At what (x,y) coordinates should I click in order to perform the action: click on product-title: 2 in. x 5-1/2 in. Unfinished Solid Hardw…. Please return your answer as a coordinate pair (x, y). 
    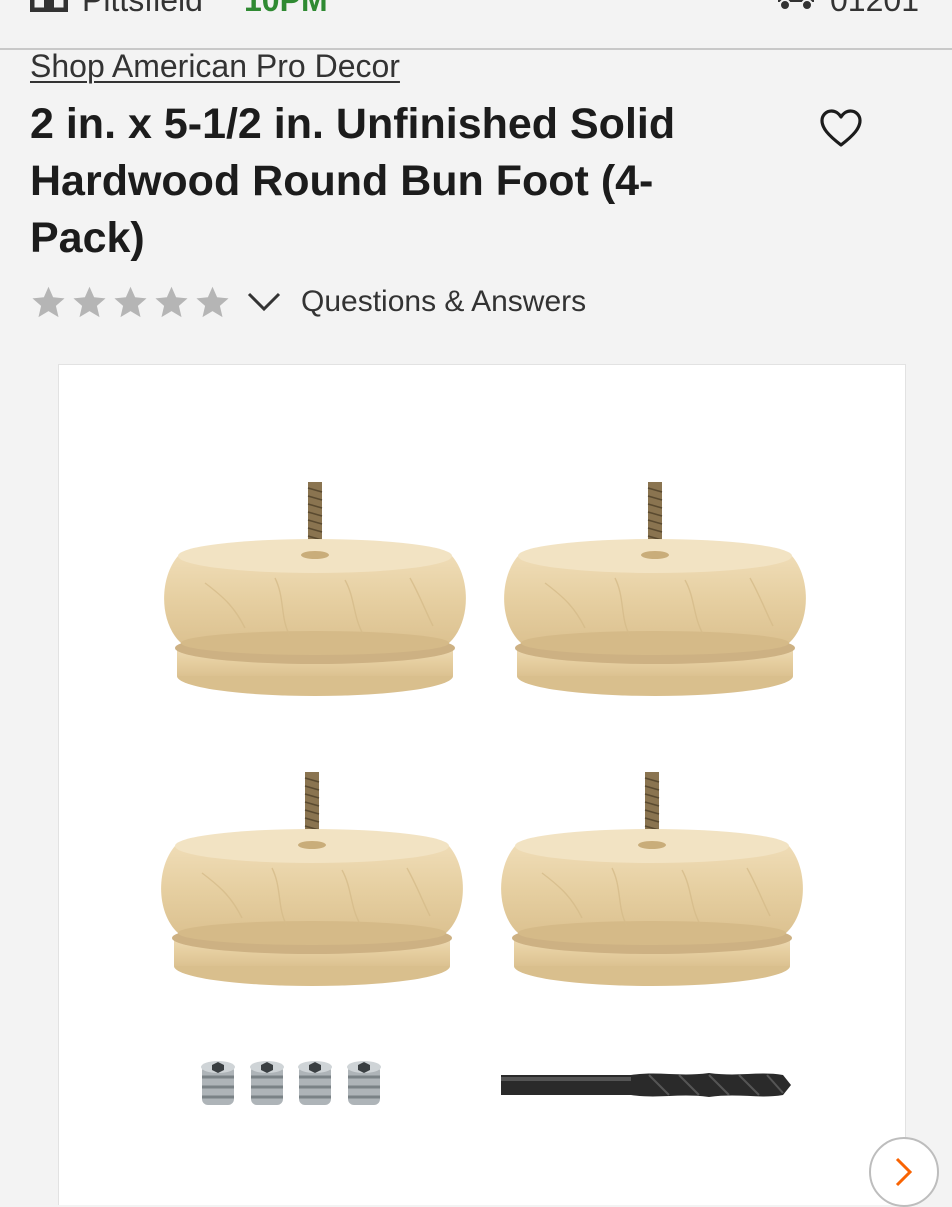
    Looking at the image, I should click on (353, 181).